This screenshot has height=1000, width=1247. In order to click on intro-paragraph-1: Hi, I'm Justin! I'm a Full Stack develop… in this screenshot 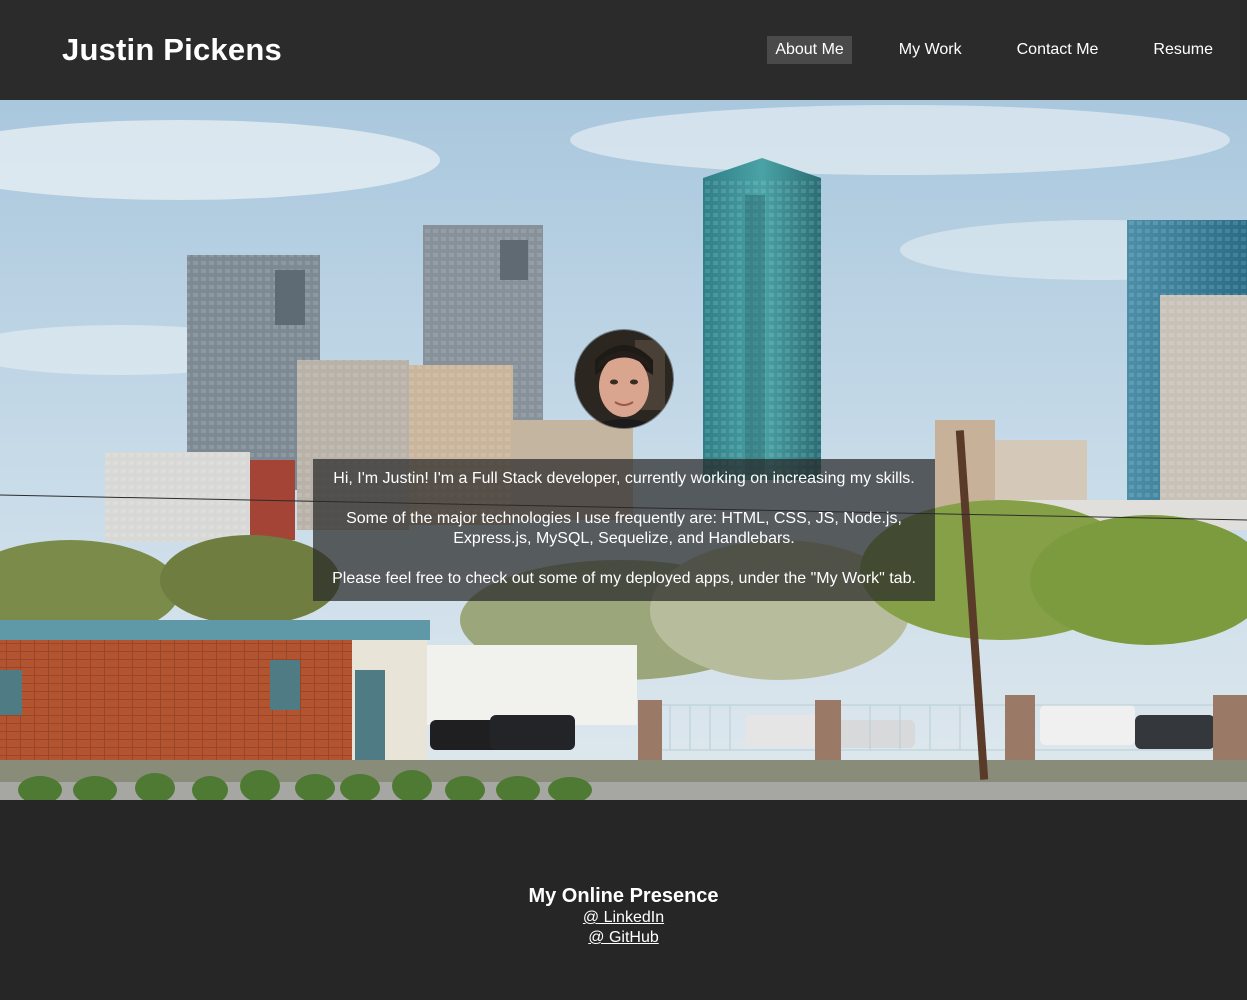, I will do `click(624, 478)`.